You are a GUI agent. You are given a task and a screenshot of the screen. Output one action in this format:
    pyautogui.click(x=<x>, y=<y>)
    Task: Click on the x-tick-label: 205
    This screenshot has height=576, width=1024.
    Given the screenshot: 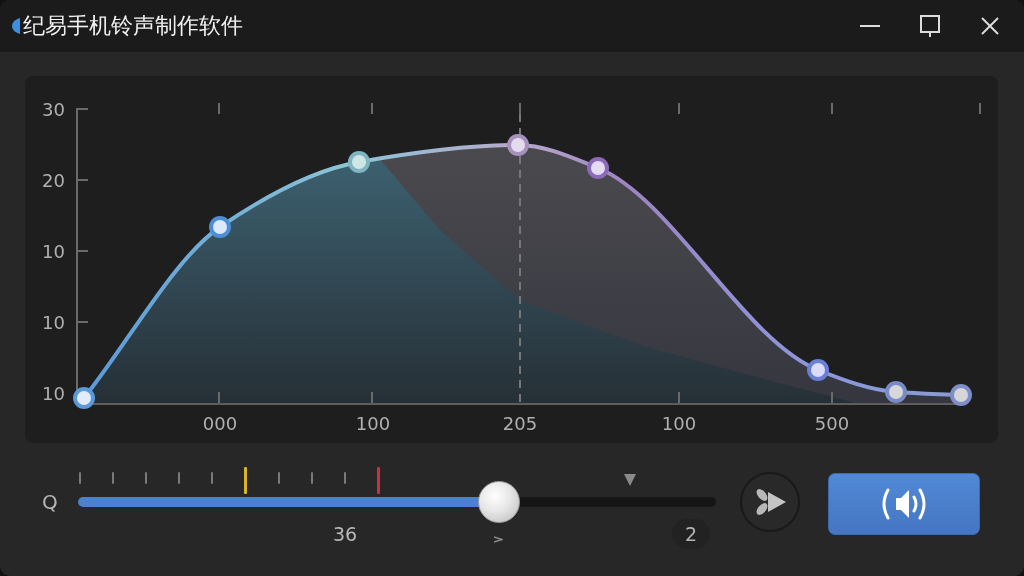 What is the action you would take?
    pyautogui.click(x=520, y=423)
    